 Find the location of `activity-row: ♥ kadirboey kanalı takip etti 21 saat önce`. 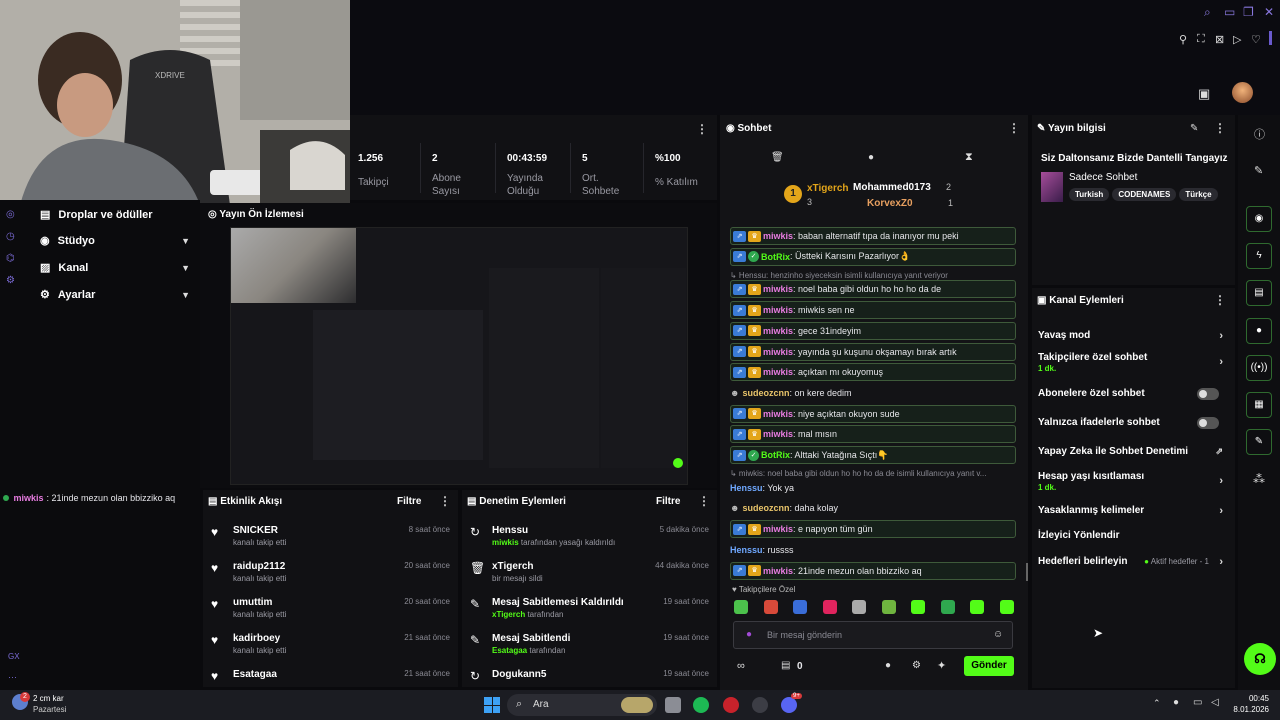

activity-row: ♥ kadirboey kanalı takip etti 21 saat önce is located at coordinates (330, 648).